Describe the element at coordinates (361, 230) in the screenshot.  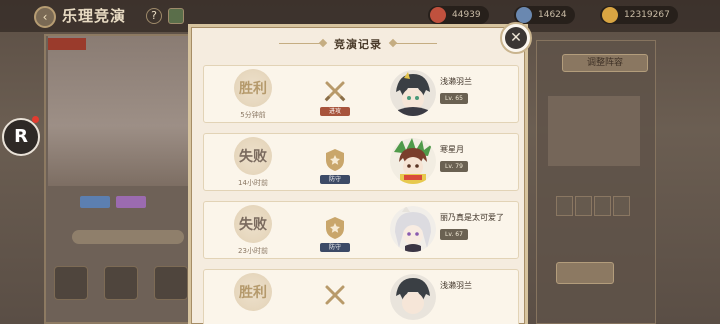
I see `record-row: 失败 23小时前 防守 丽乃真是太可爱了 Lv. 67` at that location.